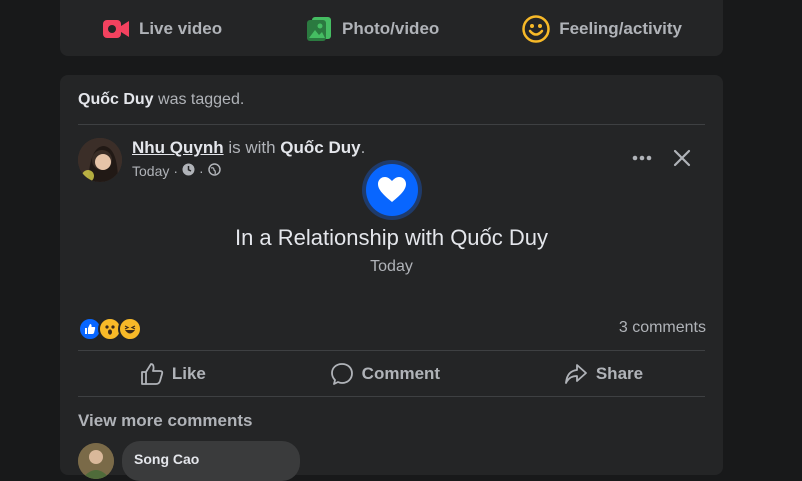 This screenshot has height=481, width=802. I want to click on comment-author-link: Song Cao, so click(166, 459).